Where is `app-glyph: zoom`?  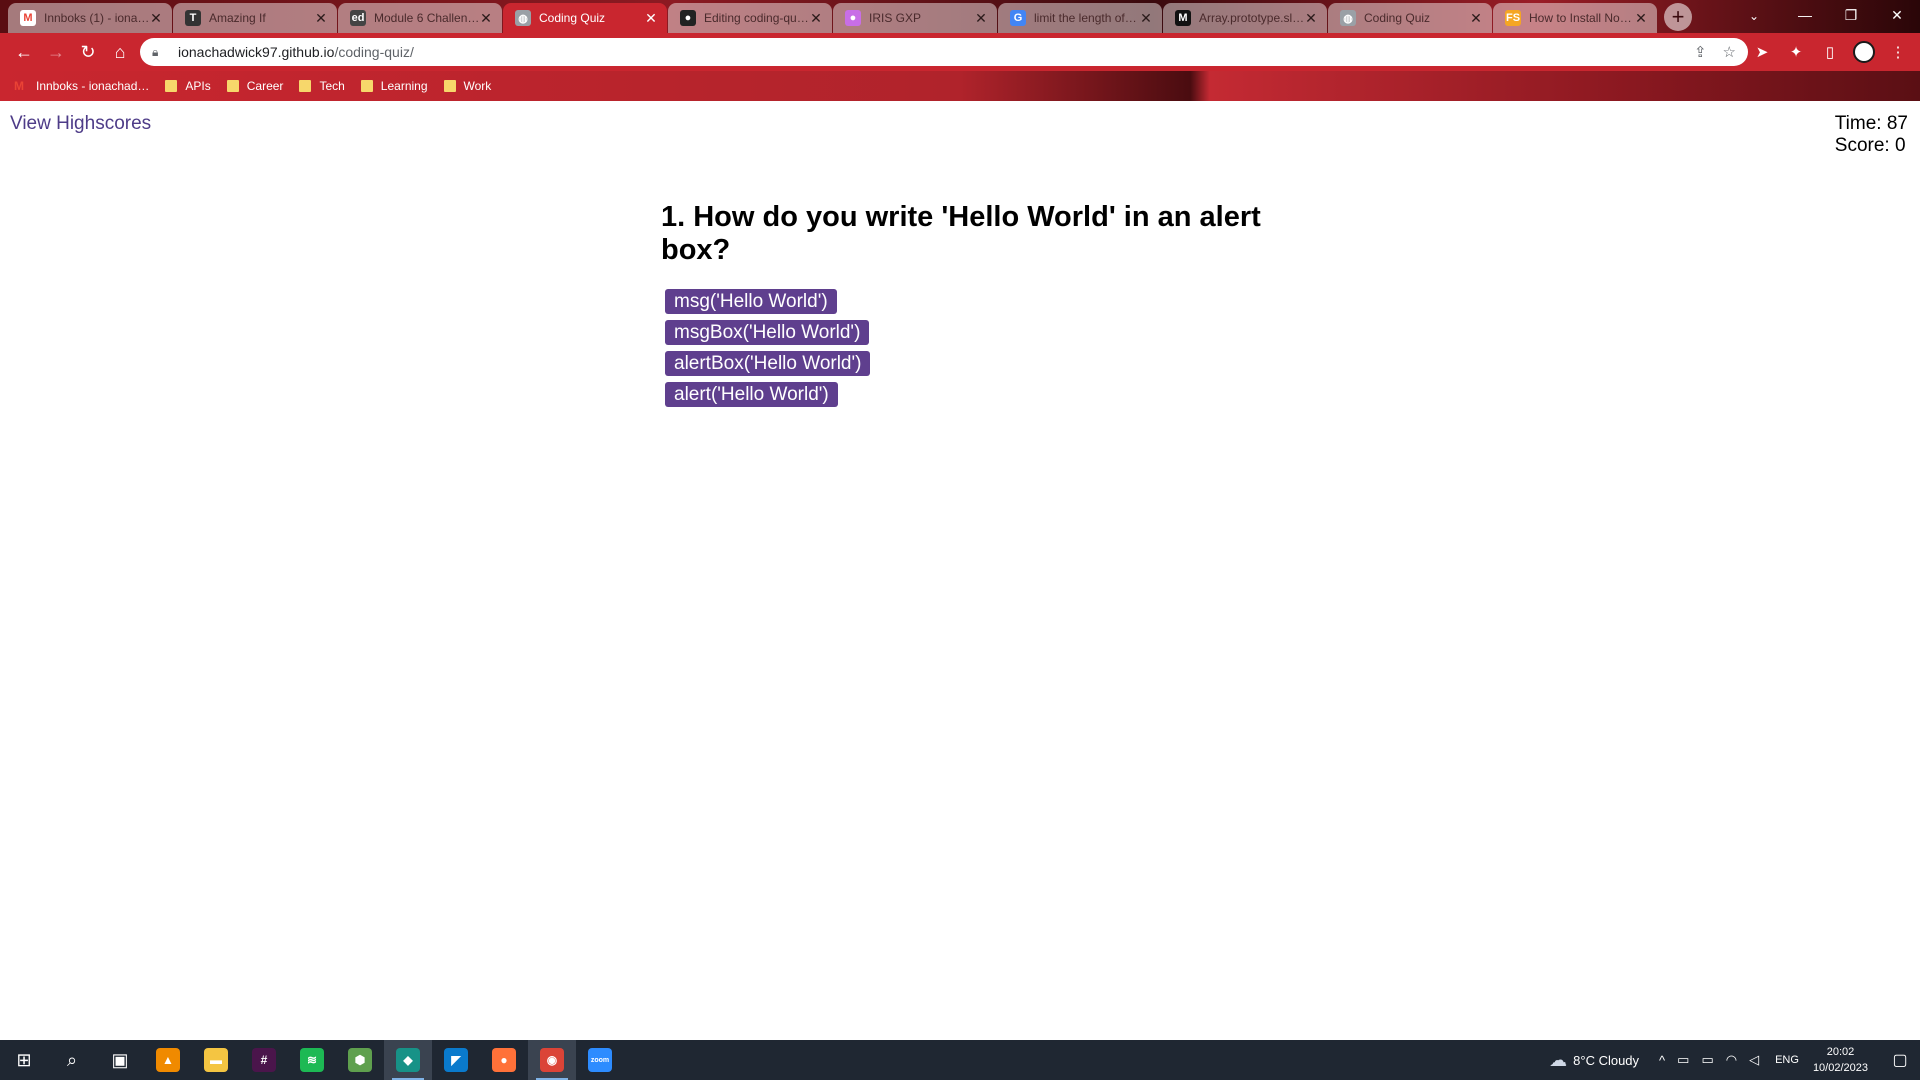 app-glyph: zoom is located at coordinates (600, 1060).